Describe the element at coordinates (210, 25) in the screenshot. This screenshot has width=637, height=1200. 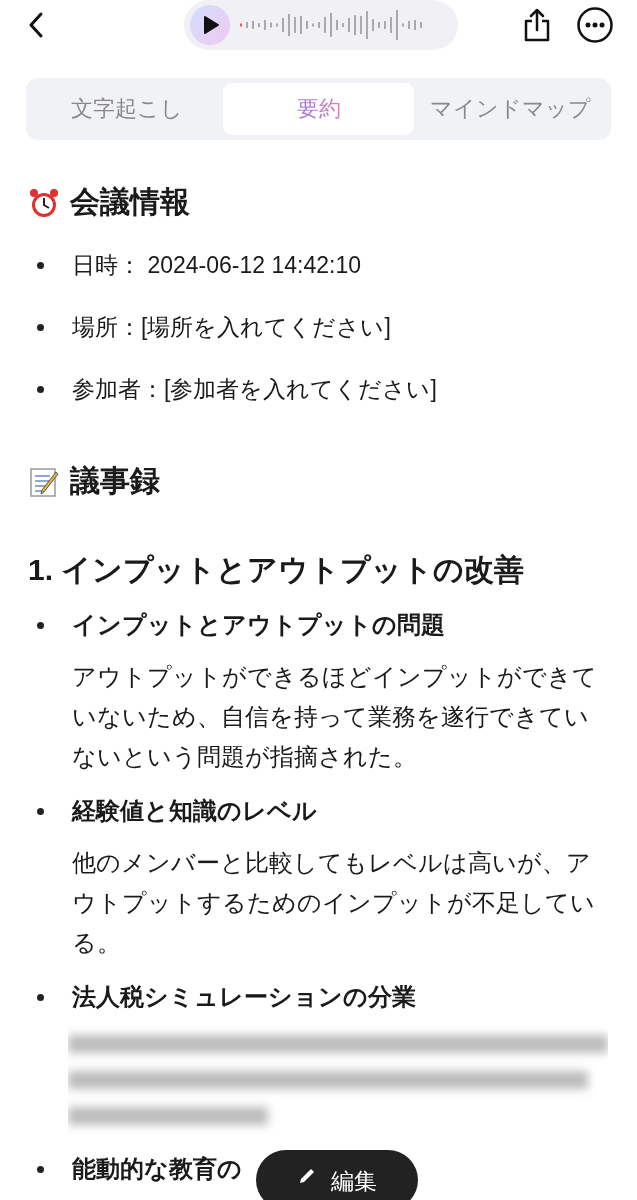
I see `play-icon` at that location.